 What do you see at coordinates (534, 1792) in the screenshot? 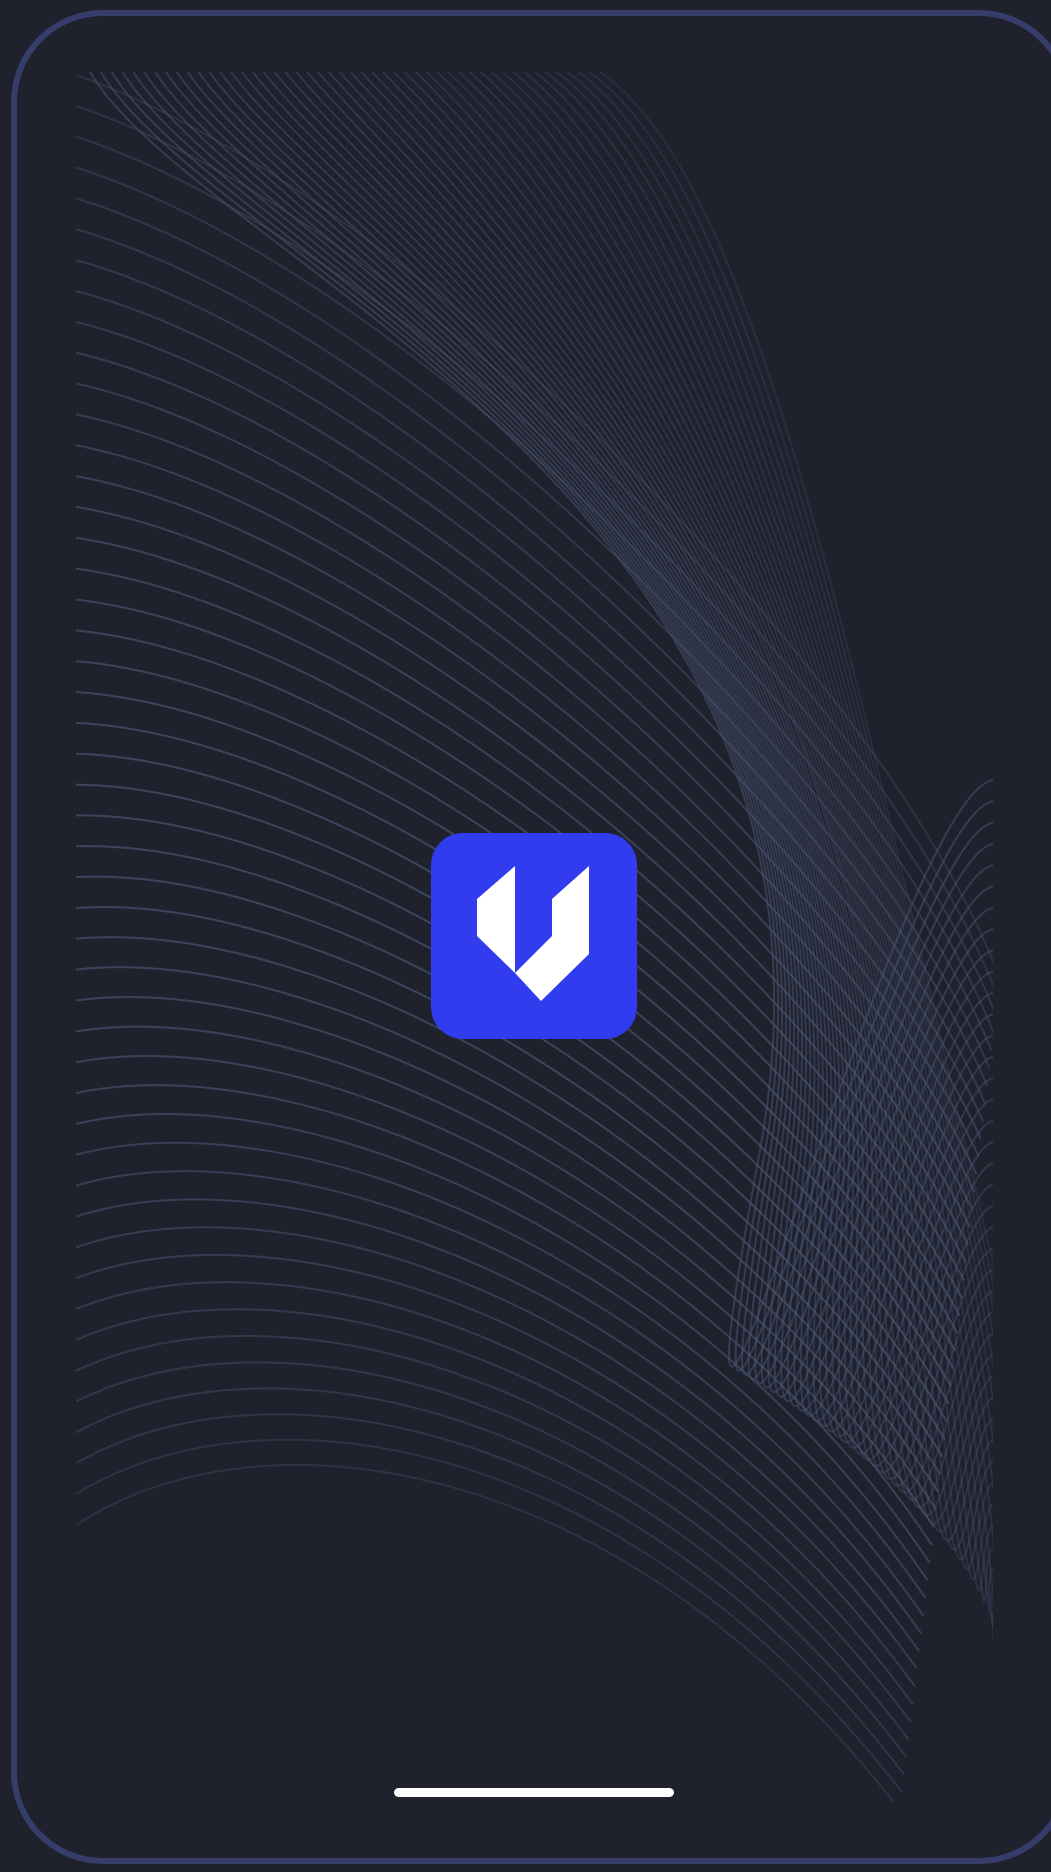
I see `home-indicator` at bounding box center [534, 1792].